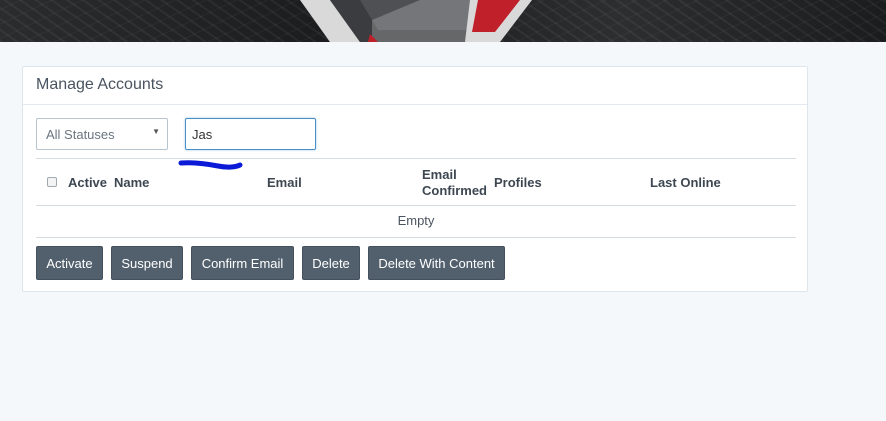 This screenshot has width=886, height=421. Describe the element at coordinates (156, 131) in the screenshot. I see `dropdown-caret-icon: ▼` at that location.